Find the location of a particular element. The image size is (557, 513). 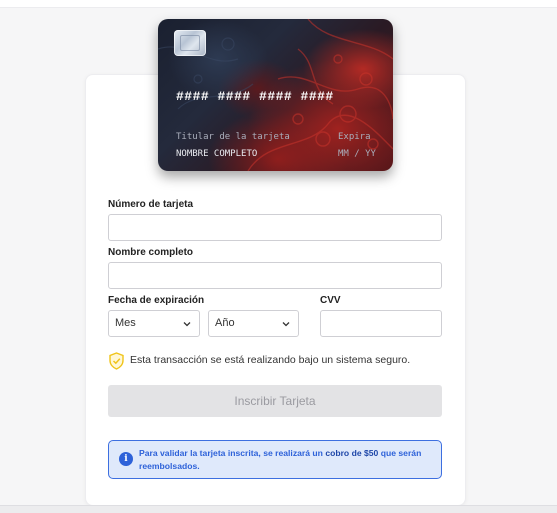

expiry-date-label: Fecha de expiración is located at coordinates (156, 300).